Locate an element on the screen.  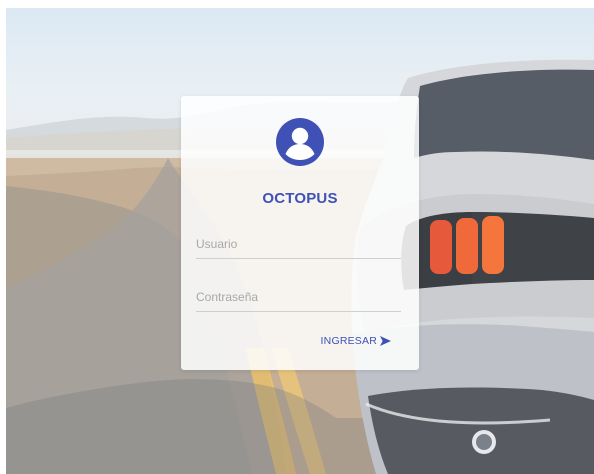
login-submit-button: INGRESAR is located at coordinates (356, 341).